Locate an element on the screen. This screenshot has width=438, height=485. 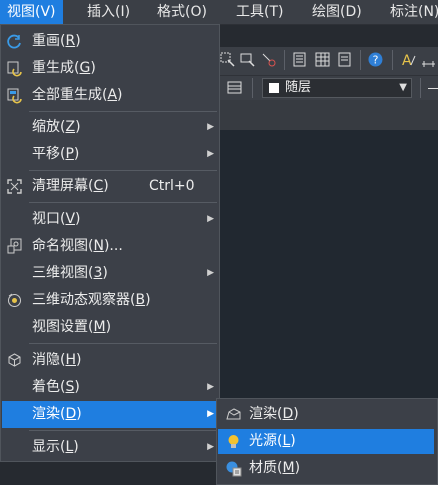
label: 平移 is located at coordinates (46, 154).